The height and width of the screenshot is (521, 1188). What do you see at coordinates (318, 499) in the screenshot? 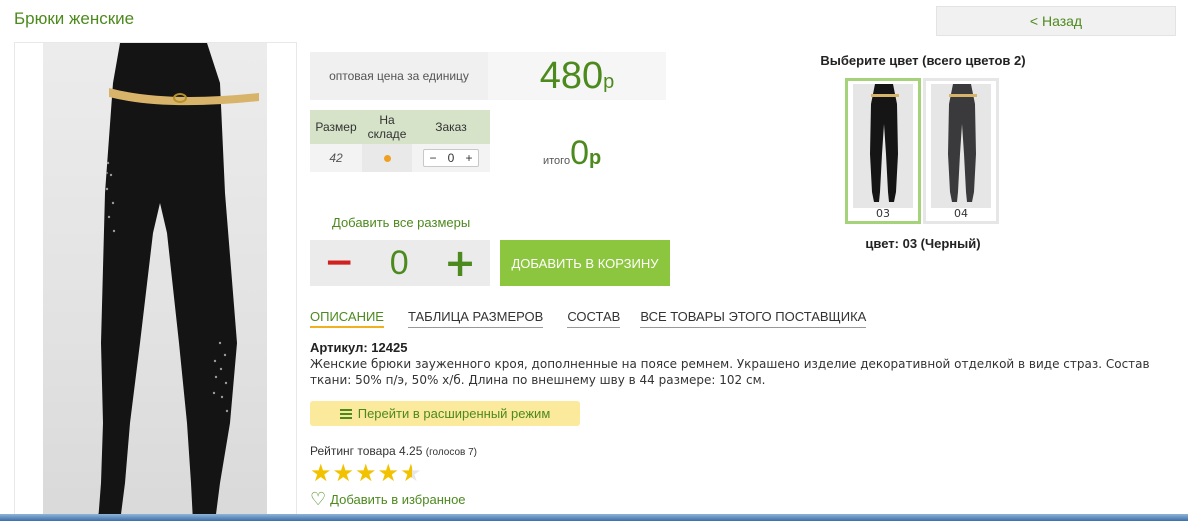
I see `heart-icon: ♡` at bounding box center [318, 499].